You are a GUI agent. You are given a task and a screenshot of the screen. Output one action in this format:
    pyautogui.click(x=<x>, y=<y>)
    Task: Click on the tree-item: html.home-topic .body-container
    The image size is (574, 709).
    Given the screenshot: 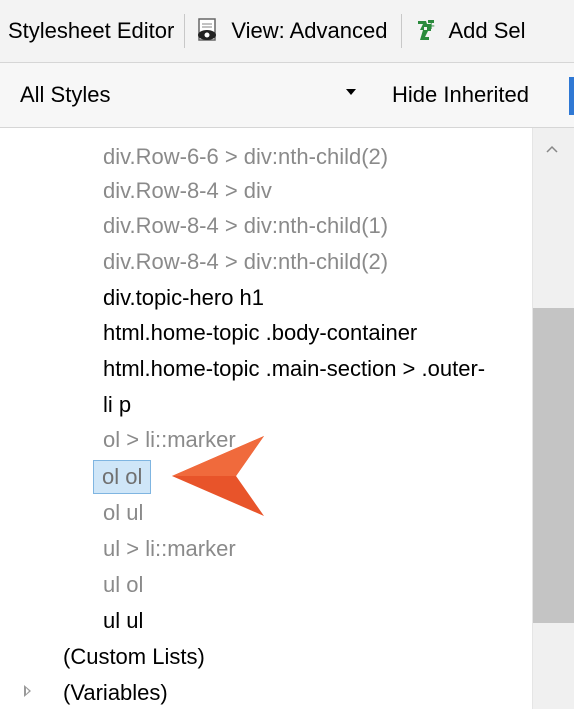 What is the action you would take?
    pyautogui.click(x=260, y=333)
    